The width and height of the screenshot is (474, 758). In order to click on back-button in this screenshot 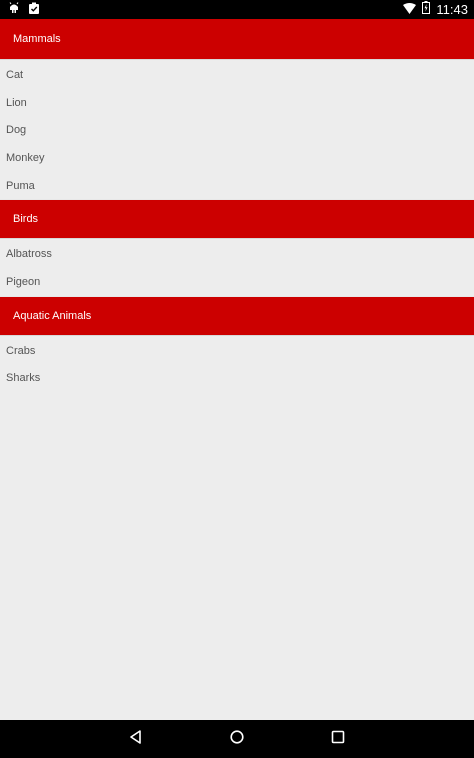, I will do `click(136, 739)`.